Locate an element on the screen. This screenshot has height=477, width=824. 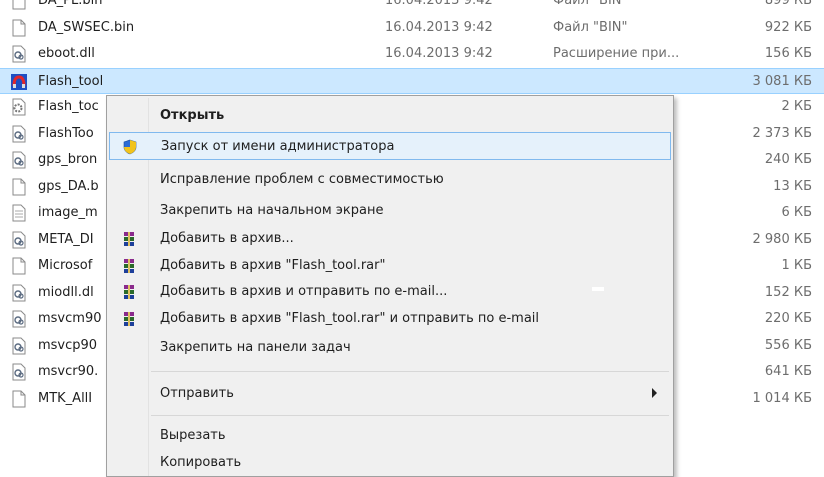
menu-artifact is located at coordinates (598, 289).